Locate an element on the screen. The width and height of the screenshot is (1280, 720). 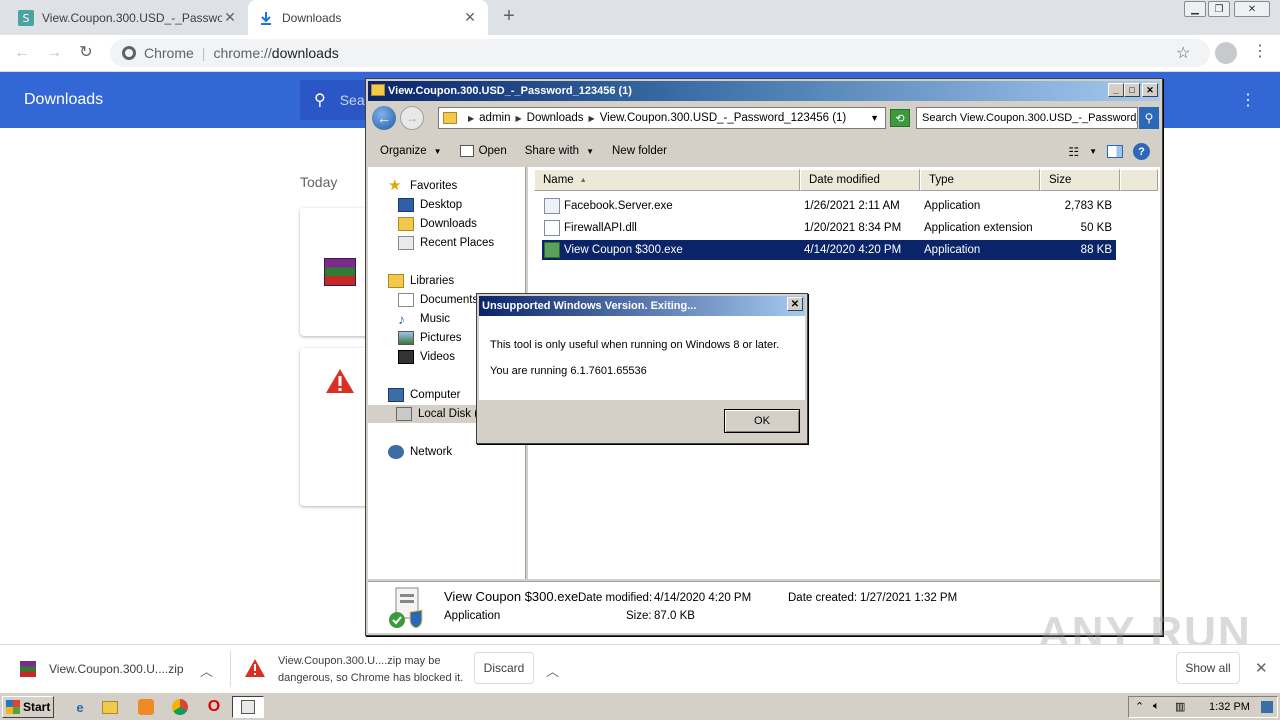
open-label: Open is located at coordinates (492, 151).